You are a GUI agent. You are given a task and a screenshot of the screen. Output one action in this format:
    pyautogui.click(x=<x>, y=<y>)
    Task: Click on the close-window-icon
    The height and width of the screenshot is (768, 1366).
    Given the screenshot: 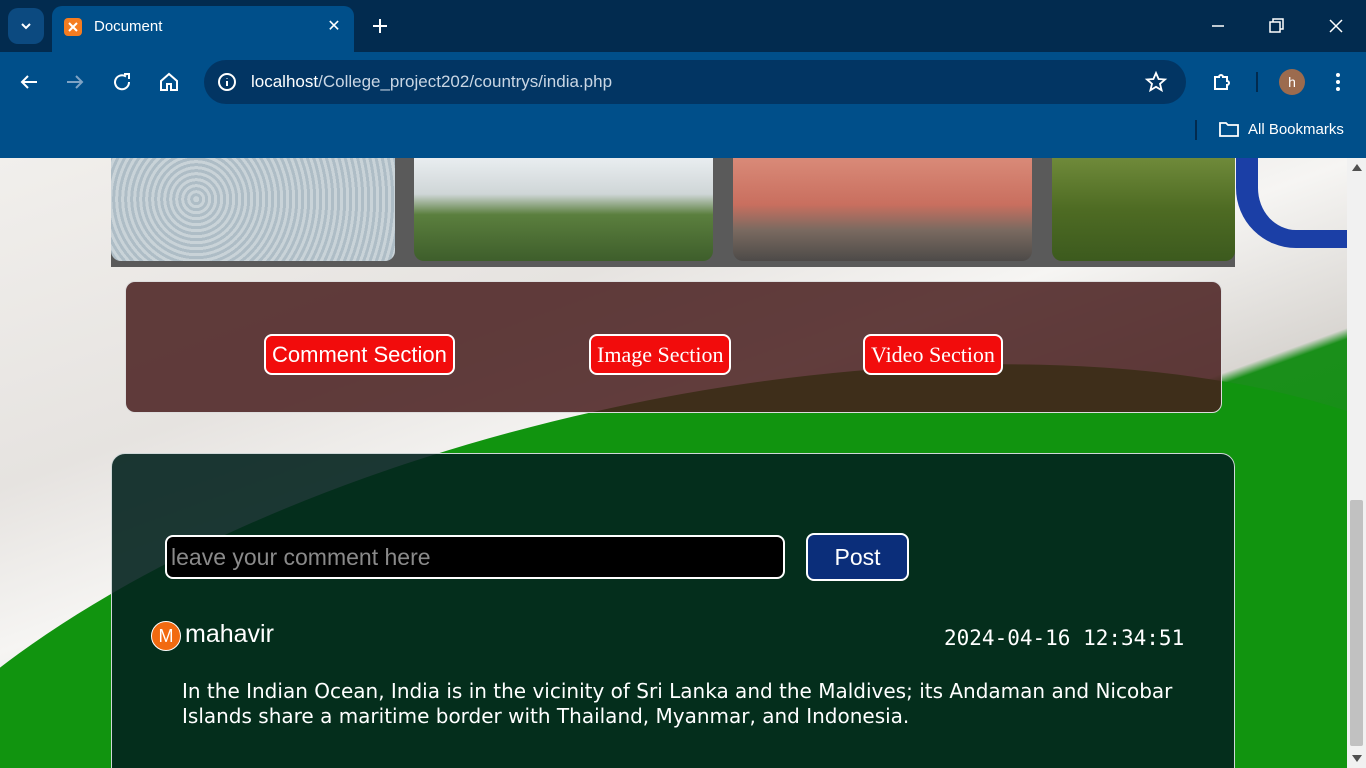 What is the action you would take?
    pyautogui.click(x=1336, y=26)
    